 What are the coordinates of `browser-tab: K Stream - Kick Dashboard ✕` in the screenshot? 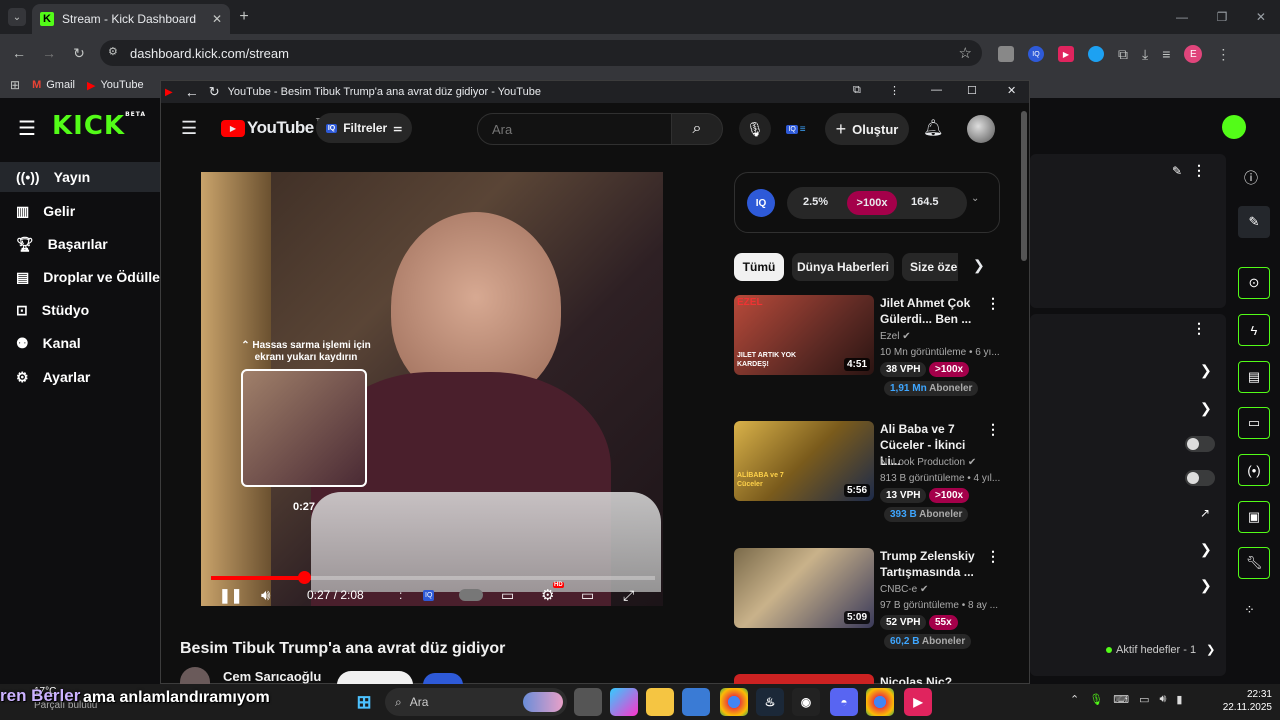 It's located at (131, 19).